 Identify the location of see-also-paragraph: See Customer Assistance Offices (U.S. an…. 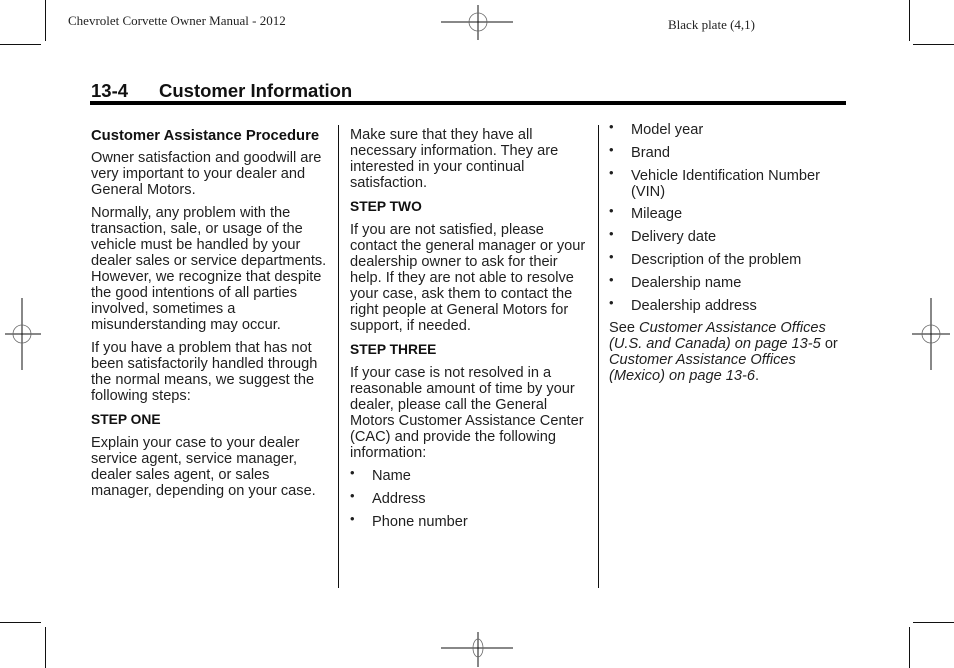
(723, 352).